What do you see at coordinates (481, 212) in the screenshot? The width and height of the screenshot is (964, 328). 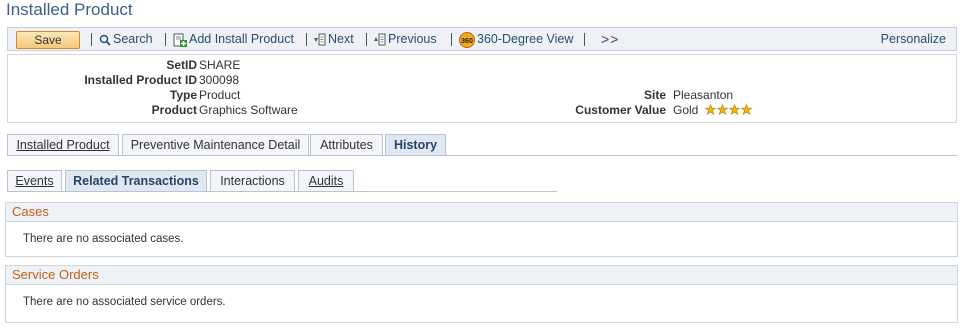 I see `cases-section-title: Cases` at bounding box center [481, 212].